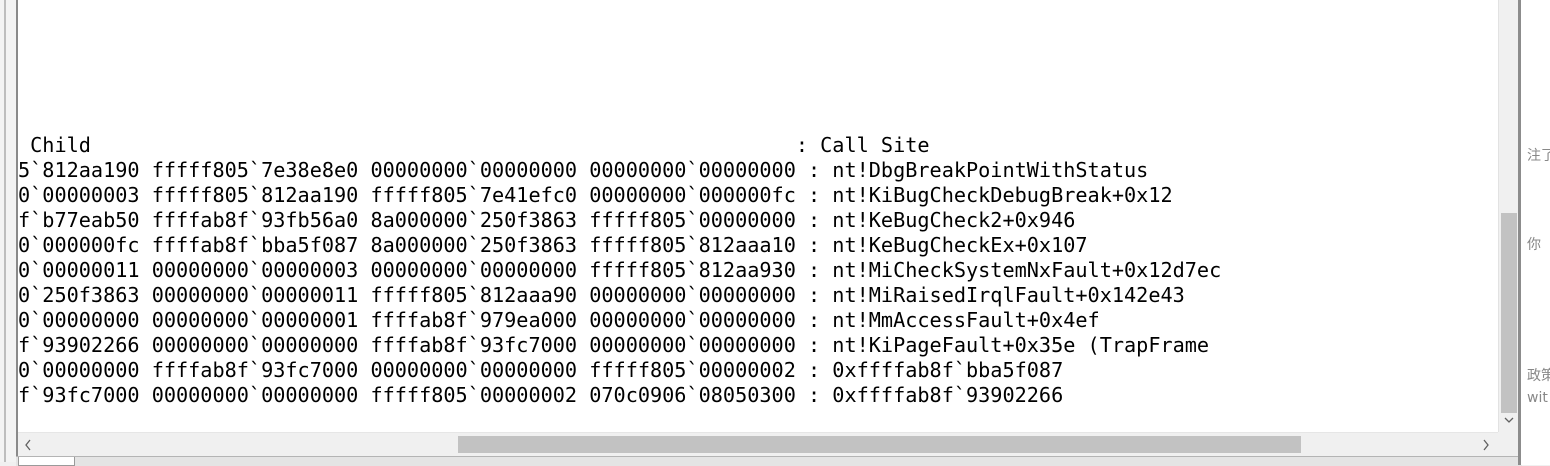 Image resolution: width=1550 pixels, height=466 pixels. I want to click on horizontal-scrollbar, so click(758, 444).